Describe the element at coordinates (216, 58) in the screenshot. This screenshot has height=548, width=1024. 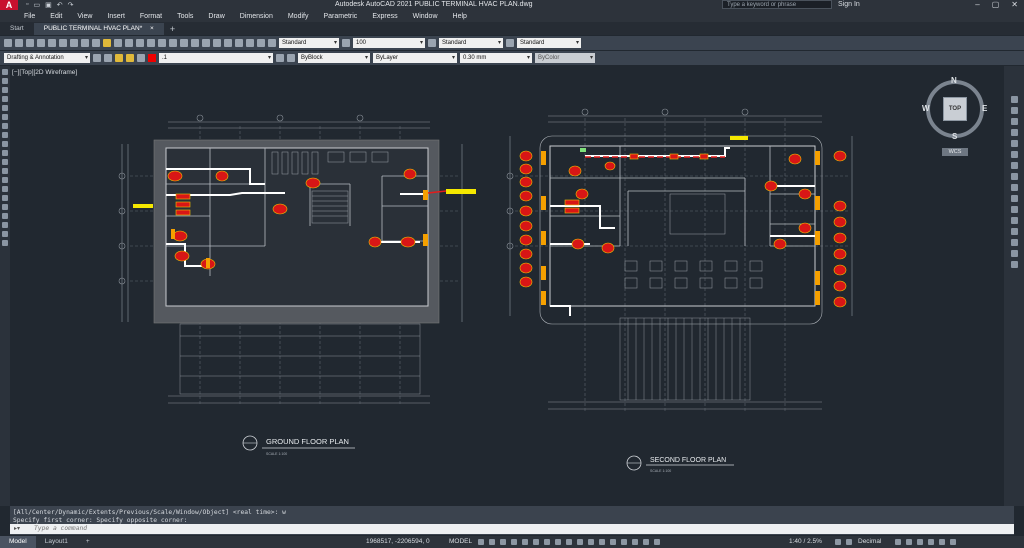
I see `layer-select: .1` at that location.